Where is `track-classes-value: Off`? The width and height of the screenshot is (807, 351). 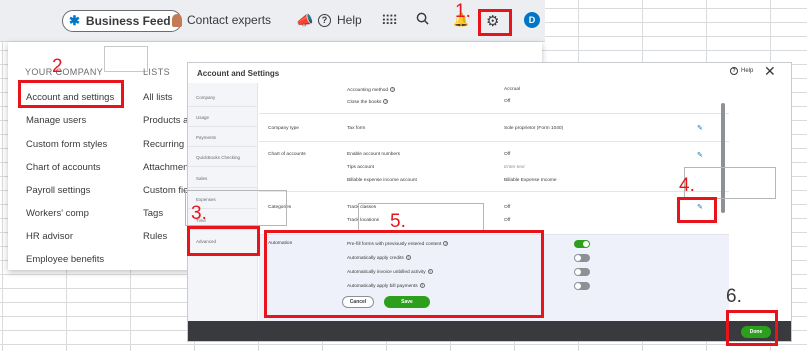 track-classes-value: Off is located at coordinates (507, 207).